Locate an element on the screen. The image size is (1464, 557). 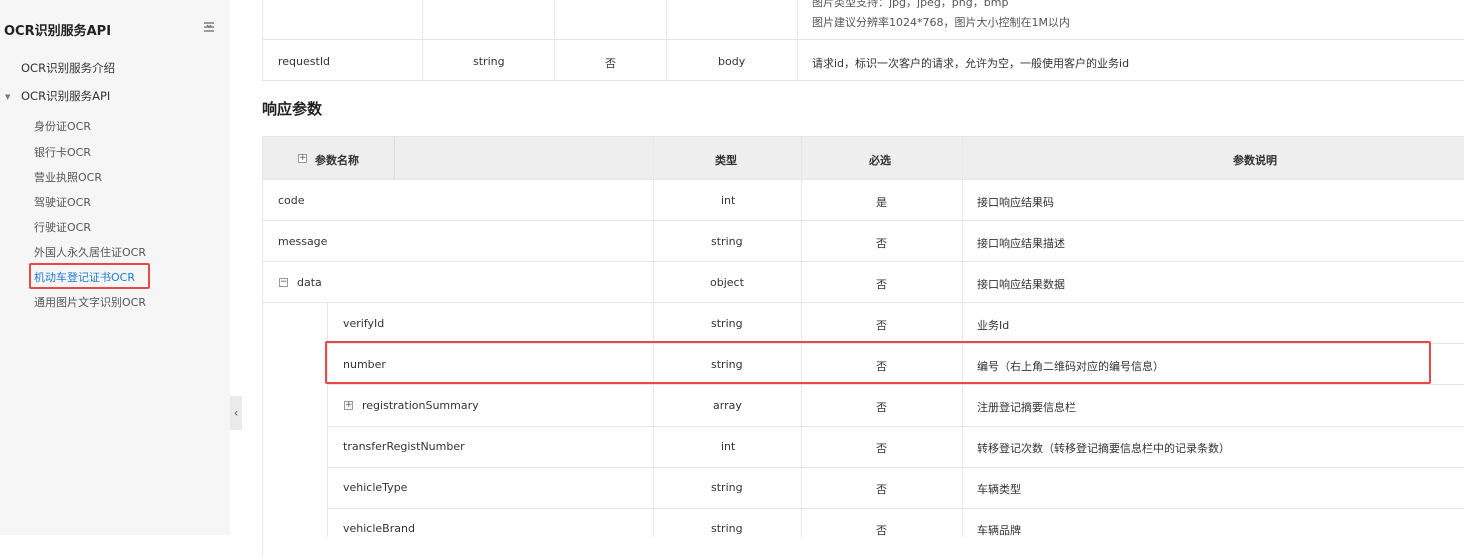
sidebar-subitem-bankcard: 银行卡OCR is located at coordinates (62, 152).